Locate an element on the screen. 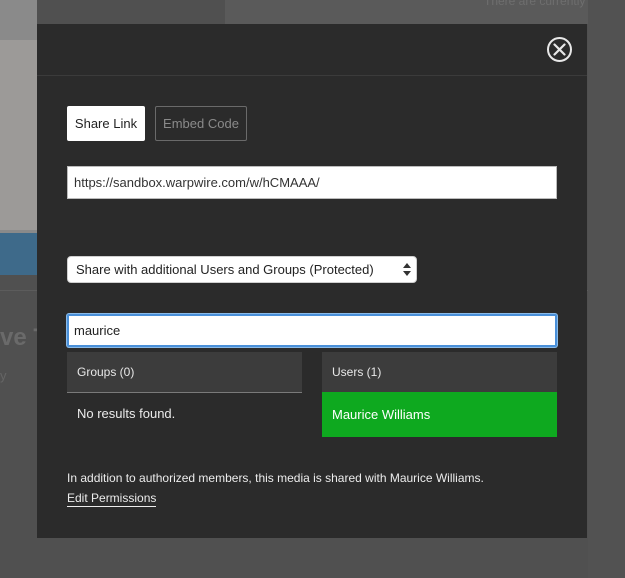 The image size is (625, 578). tab-embed-code: Embed Code is located at coordinates (201, 123).